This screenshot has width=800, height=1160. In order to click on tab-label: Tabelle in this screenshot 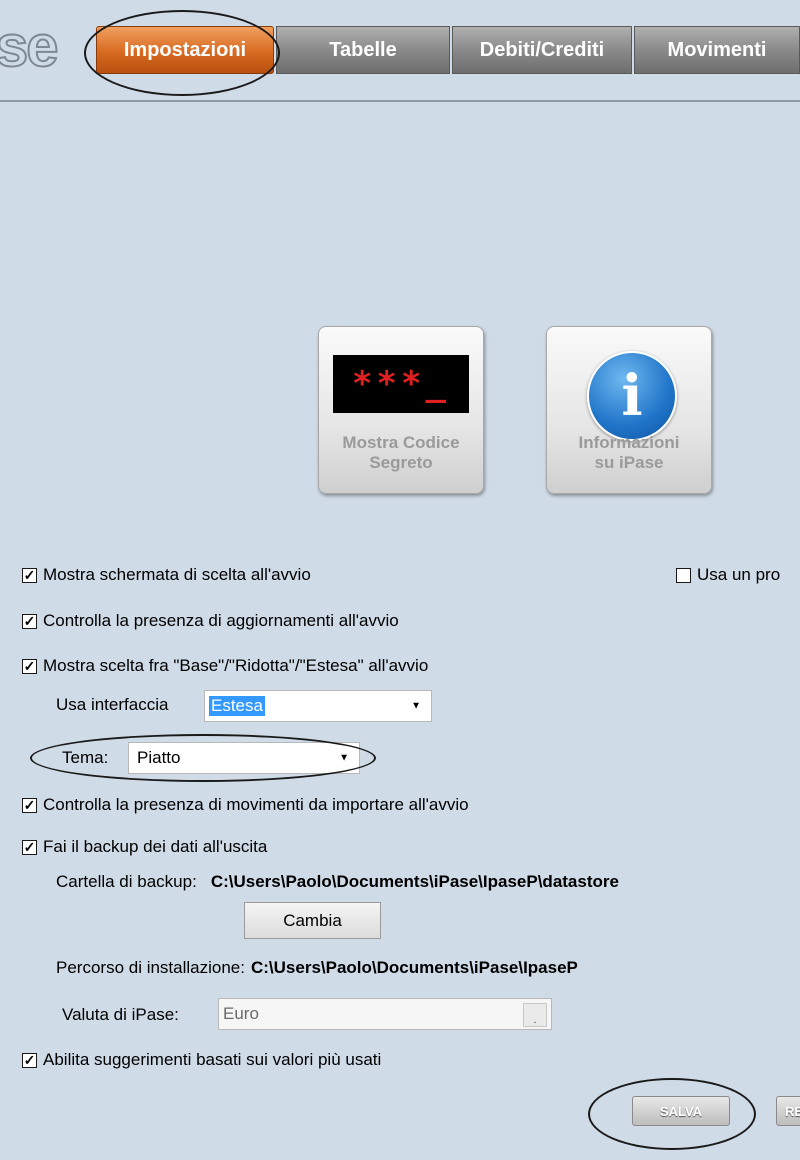, I will do `click(363, 49)`.